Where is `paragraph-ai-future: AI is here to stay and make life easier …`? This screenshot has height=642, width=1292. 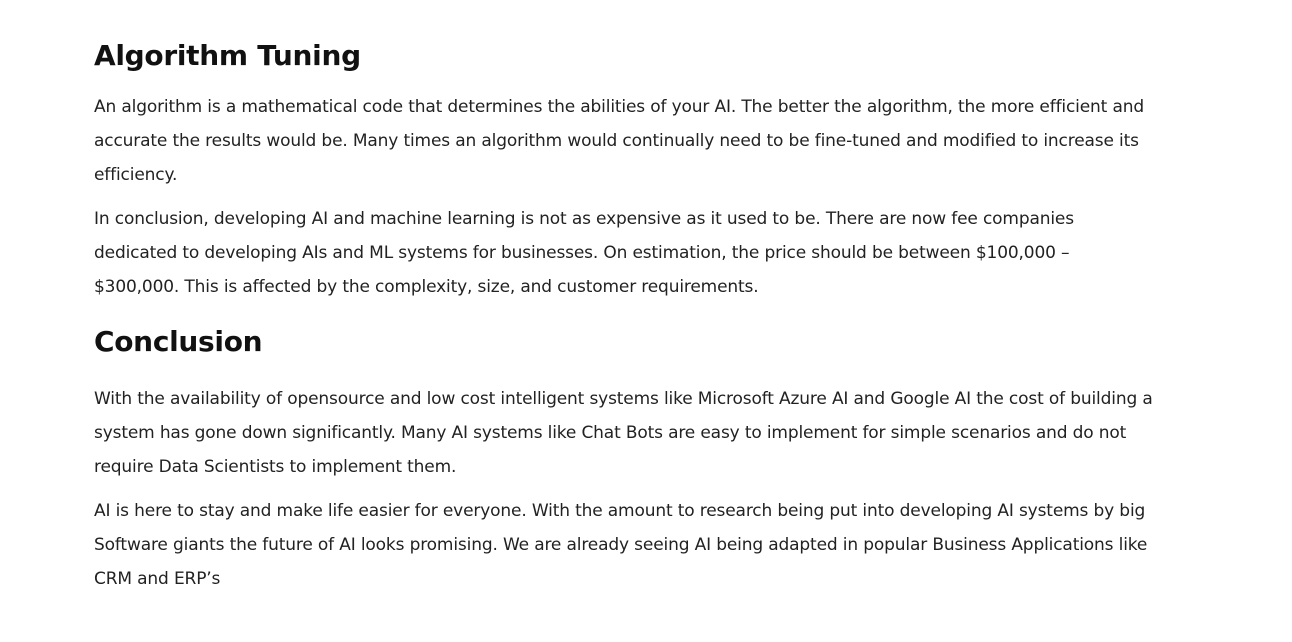 paragraph-ai-future: AI is here to stay and make life easier … is located at coordinates (621, 545).